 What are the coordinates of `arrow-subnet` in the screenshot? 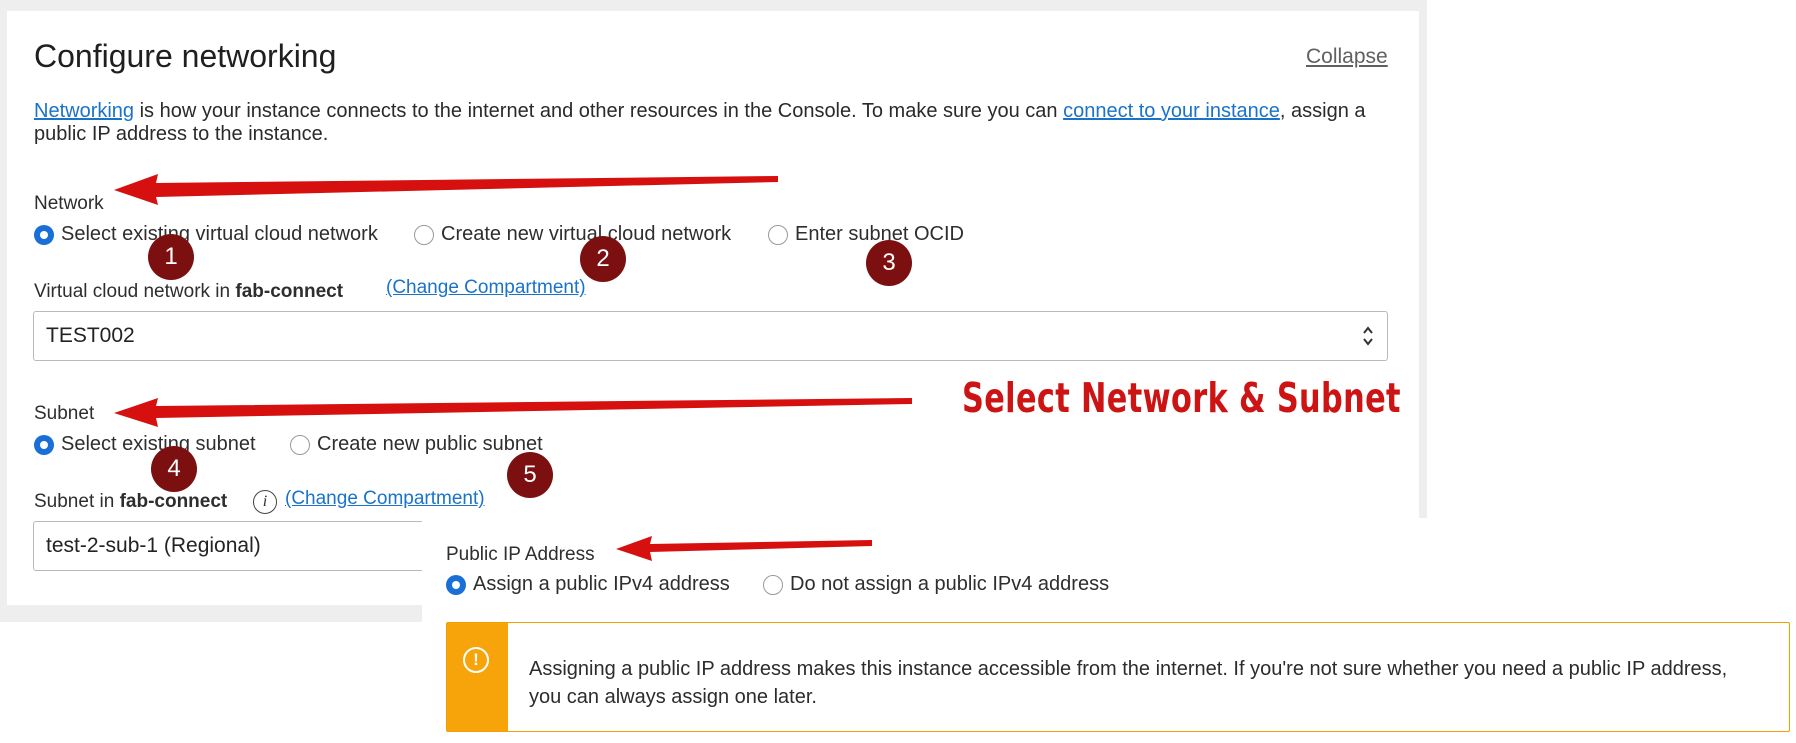 It's located at (513, 412).